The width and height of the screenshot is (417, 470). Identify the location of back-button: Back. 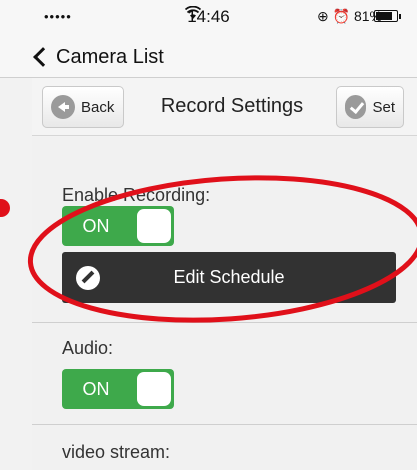
(83, 107).